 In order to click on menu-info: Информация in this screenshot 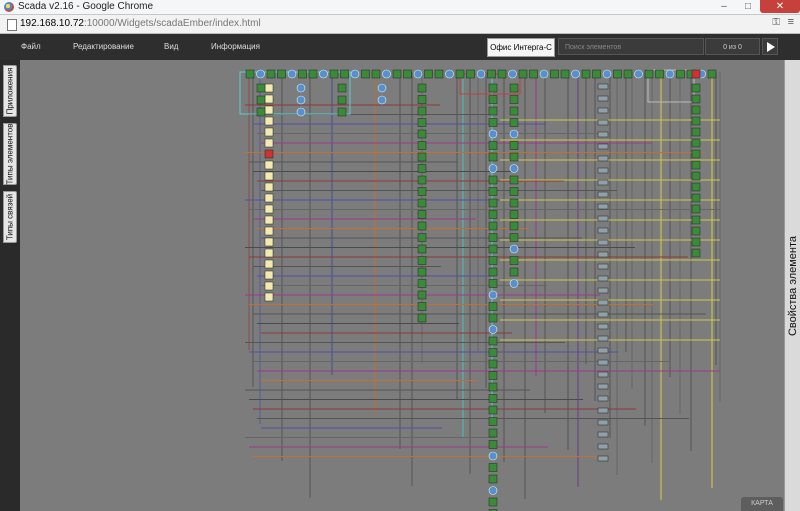, I will do `click(235, 46)`.